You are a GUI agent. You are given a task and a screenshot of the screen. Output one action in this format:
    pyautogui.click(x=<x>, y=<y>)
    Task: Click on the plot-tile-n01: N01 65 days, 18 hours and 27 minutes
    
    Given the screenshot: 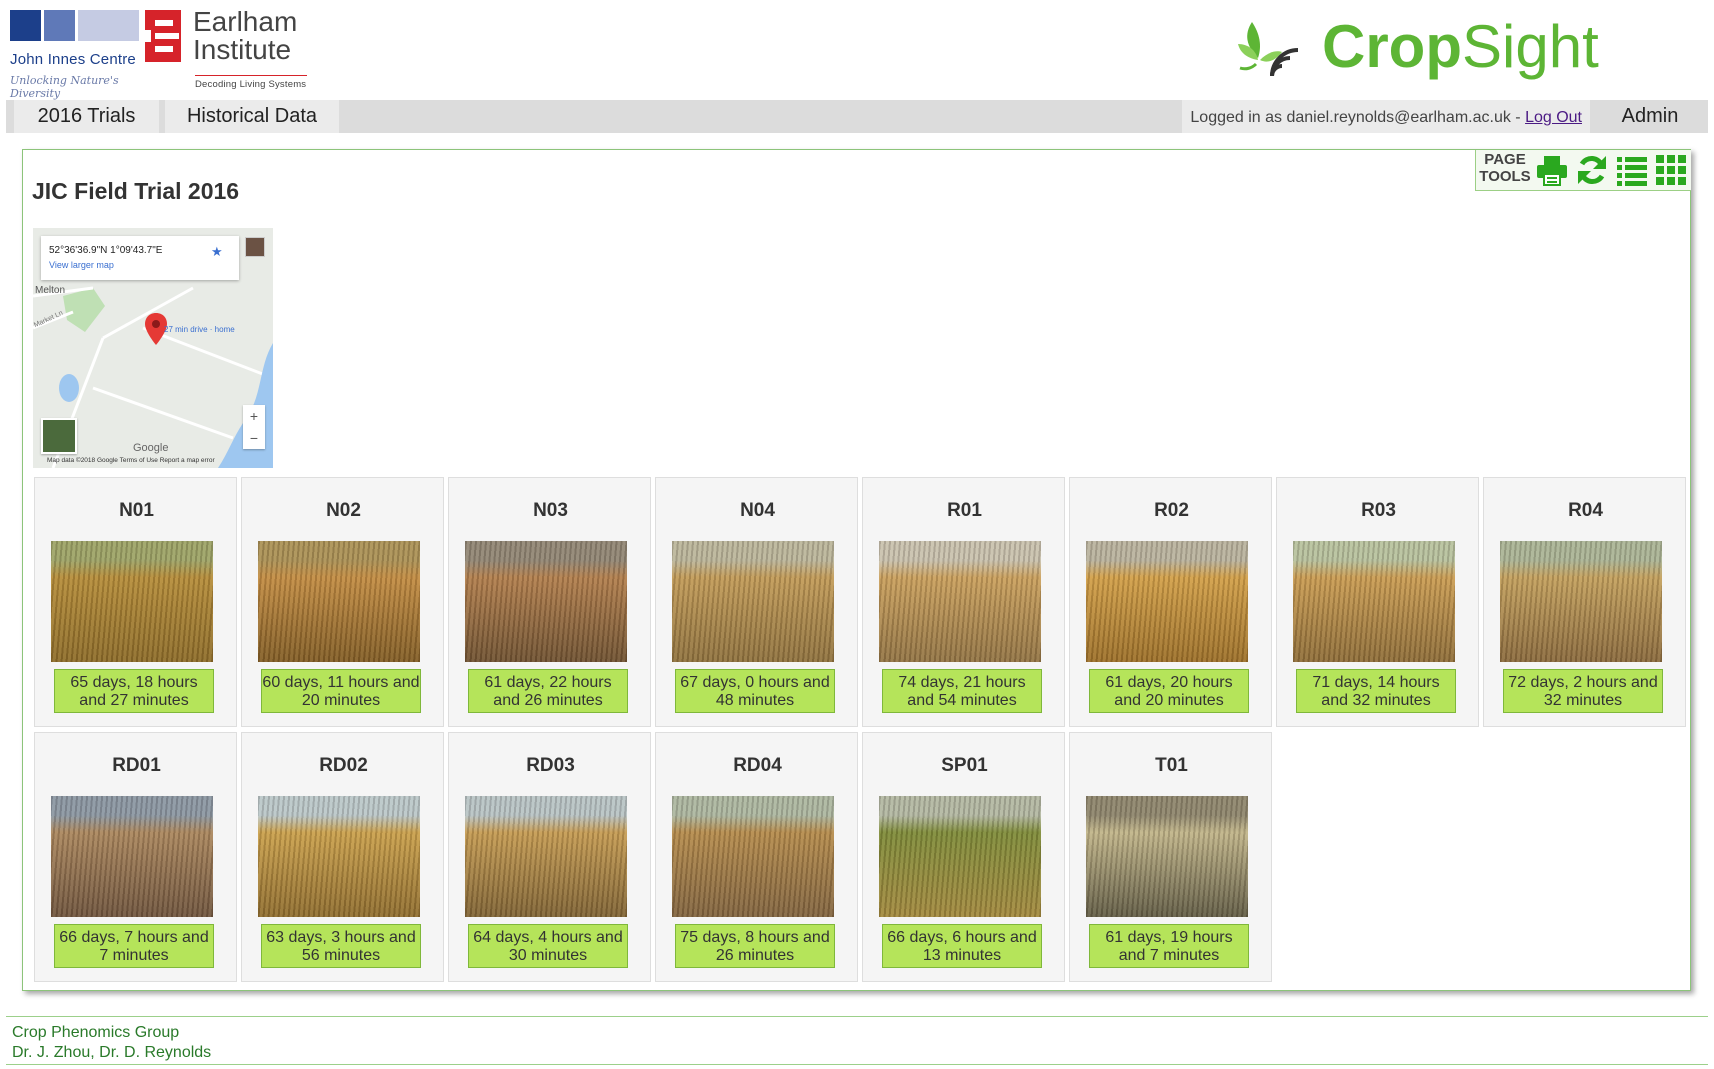 What is the action you would take?
    pyautogui.click(x=135, y=602)
    